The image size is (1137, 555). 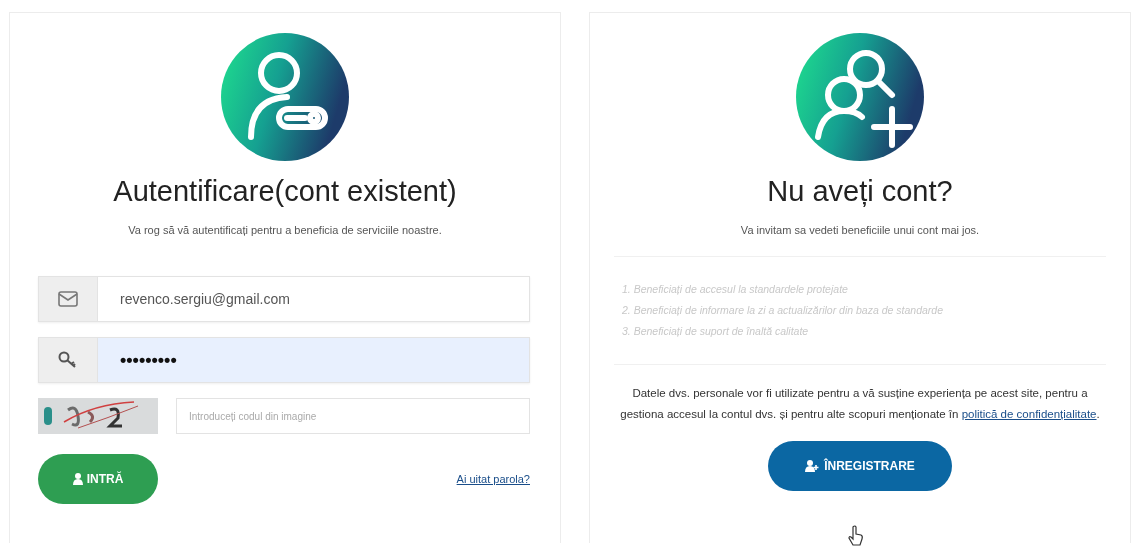 I want to click on envelope-icon, so click(x=68, y=299).